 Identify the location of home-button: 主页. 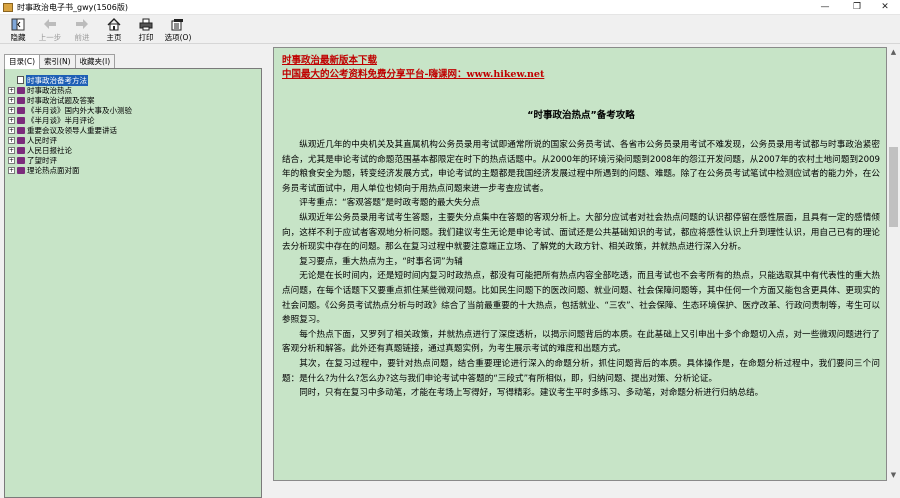
(114, 29).